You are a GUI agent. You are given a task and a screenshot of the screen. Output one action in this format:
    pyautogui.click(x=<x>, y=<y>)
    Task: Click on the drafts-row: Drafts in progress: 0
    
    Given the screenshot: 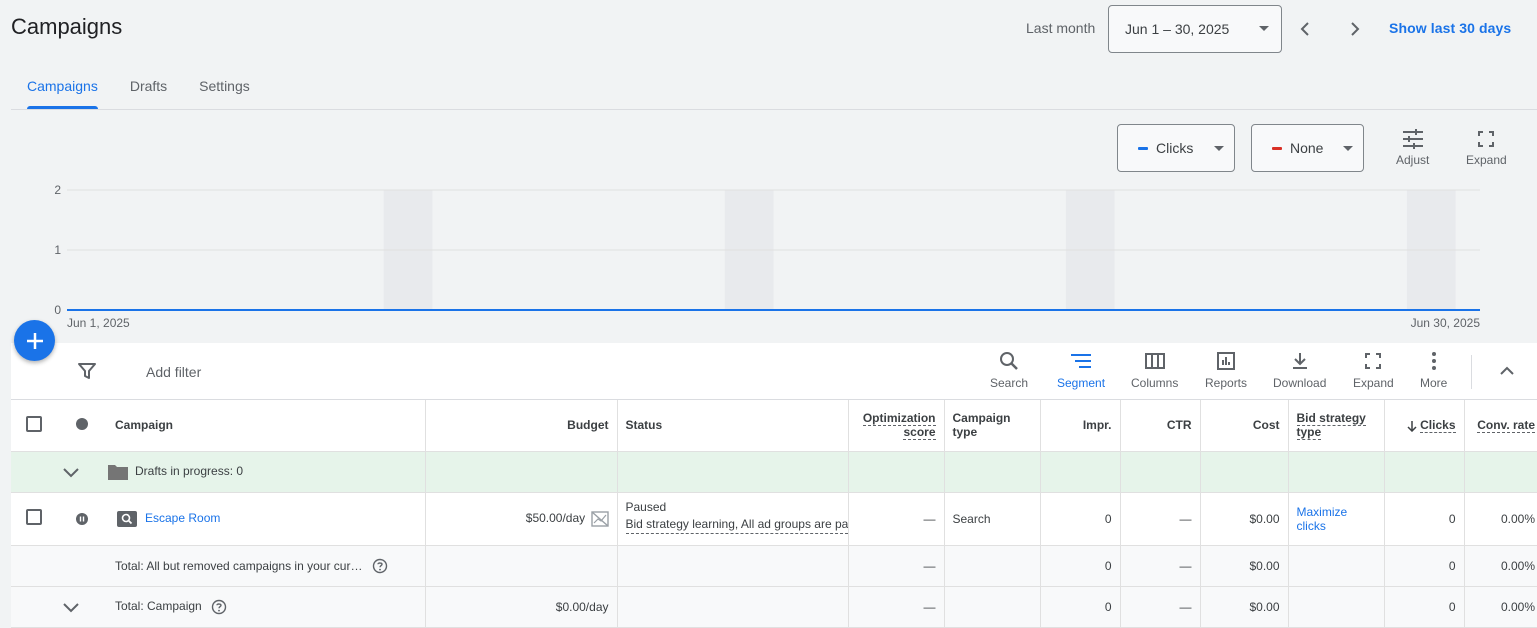 What is the action you would take?
    pyautogui.click(x=774, y=472)
    